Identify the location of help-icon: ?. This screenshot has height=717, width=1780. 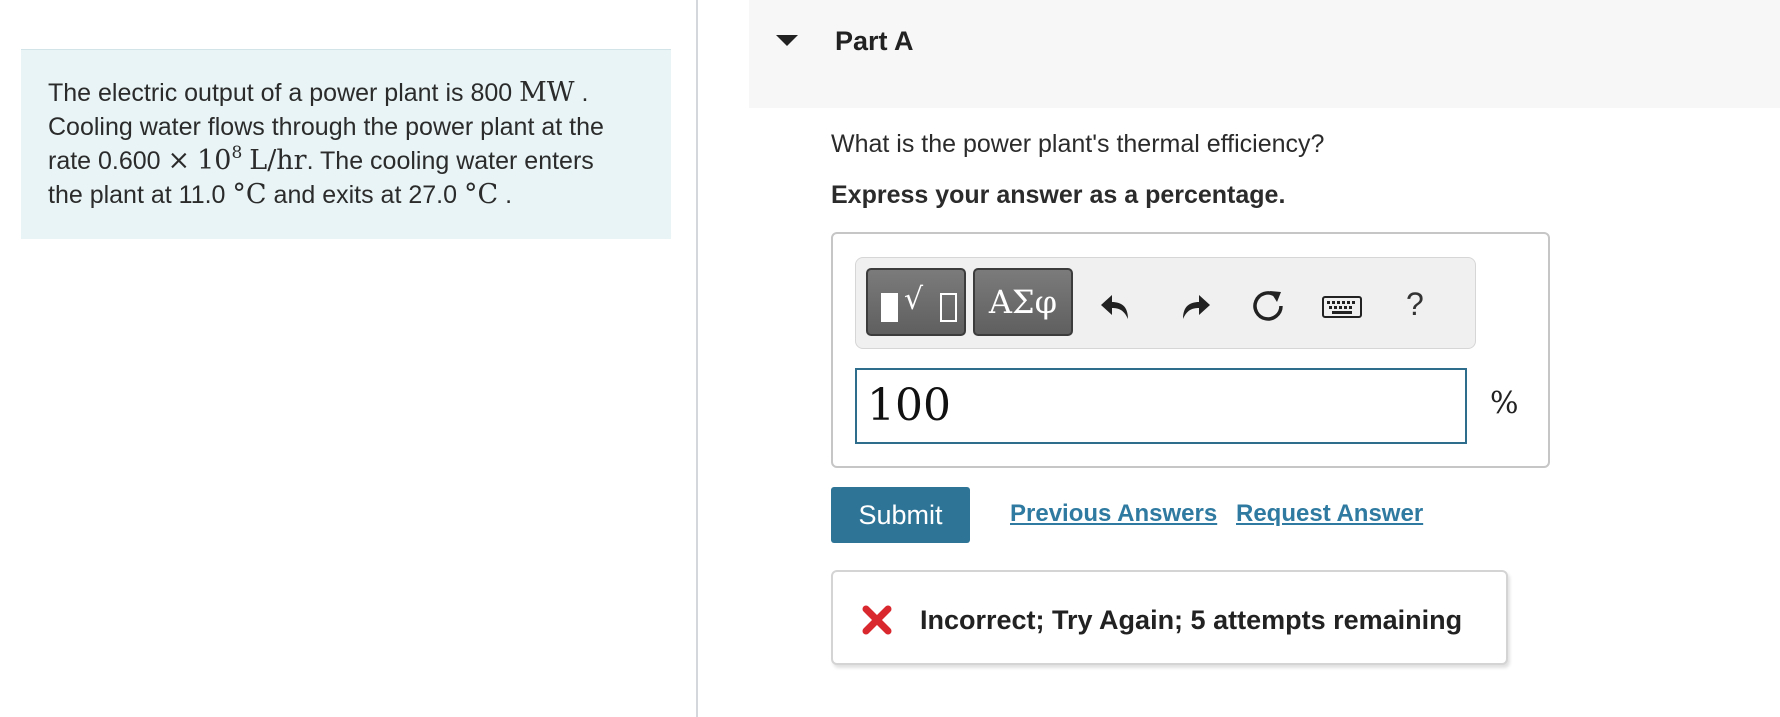
(1415, 304).